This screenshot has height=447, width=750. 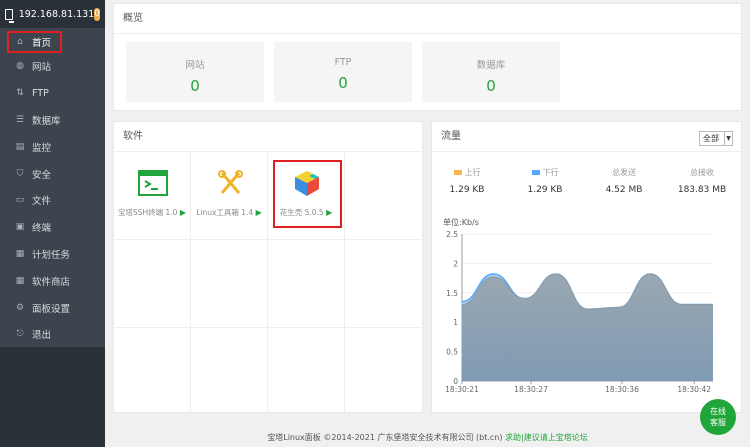 What do you see at coordinates (229, 196) in the screenshot?
I see `software-item-toolbox: Linux工具箱 1.4 ▶` at bounding box center [229, 196].